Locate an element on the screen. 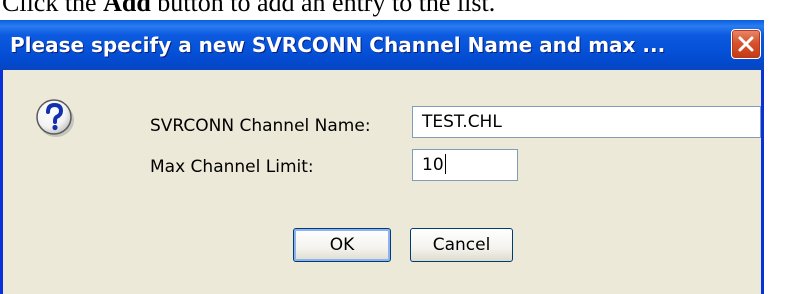 This screenshot has height=294, width=788. channel-name-label: SVRCONN Channel Name: is located at coordinates (260, 126).